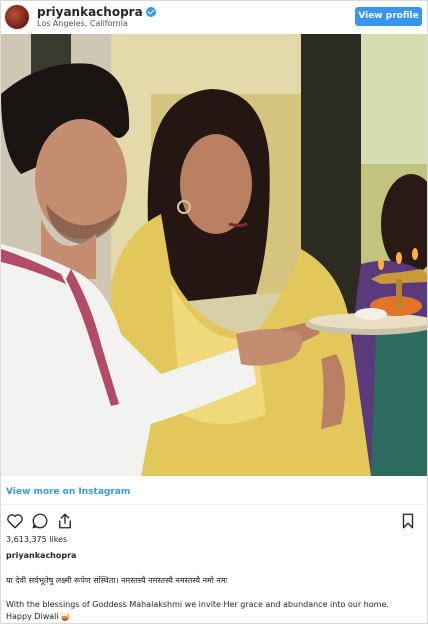 Image resolution: width=428 pixels, height=624 pixels. Describe the element at coordinates (388, 16) in the screenshot. I see `view-profile-button: View profile` at that location.